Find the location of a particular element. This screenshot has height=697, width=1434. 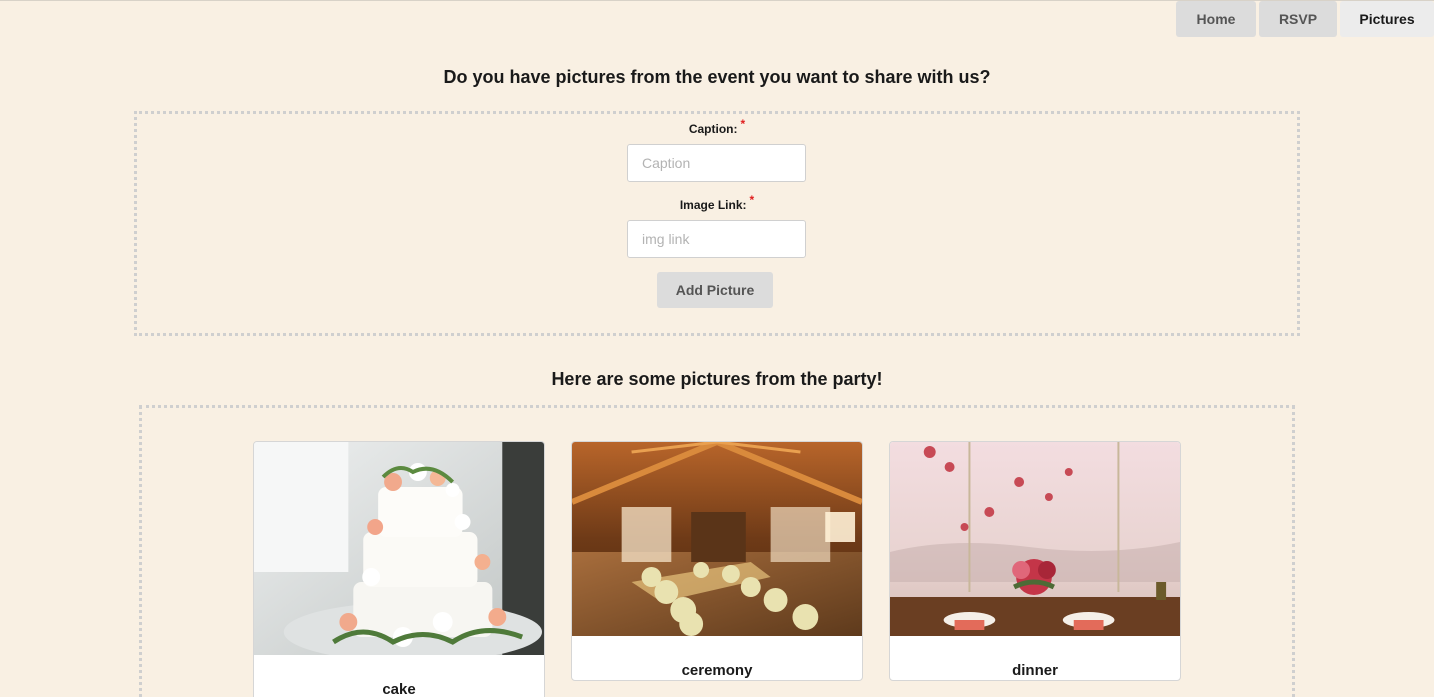

picture-caption: cake is located at coordinates (399, 689).